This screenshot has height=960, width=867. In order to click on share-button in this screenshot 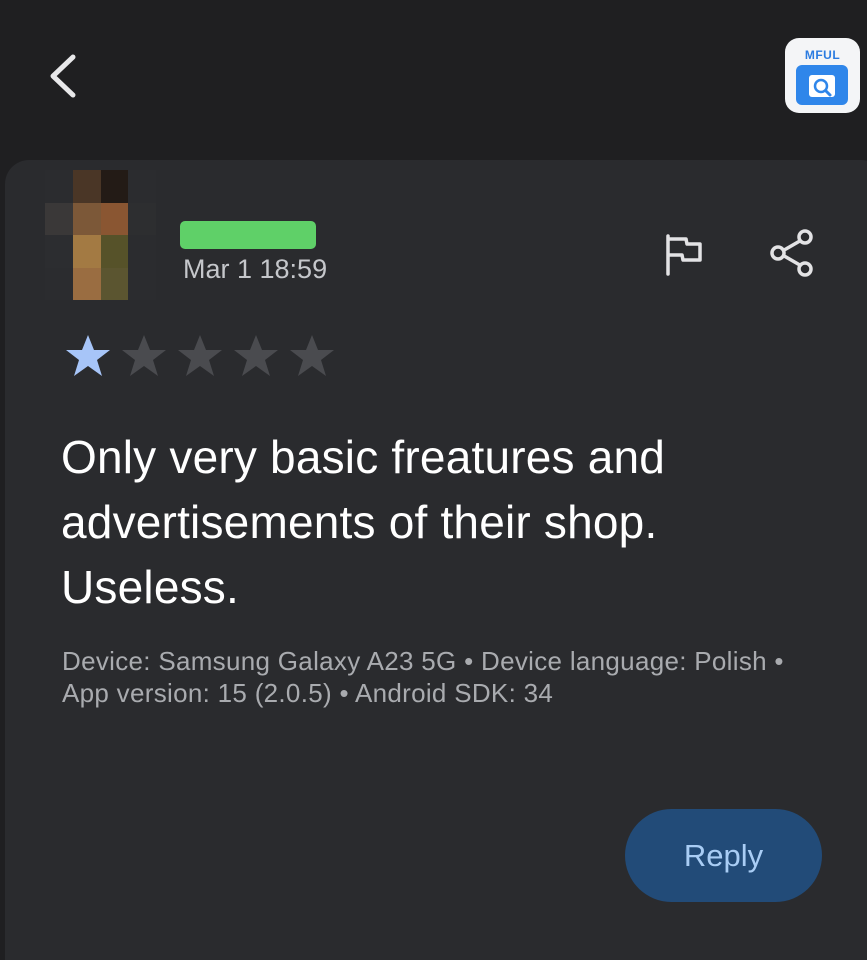, I will do `click(792, 253)`.